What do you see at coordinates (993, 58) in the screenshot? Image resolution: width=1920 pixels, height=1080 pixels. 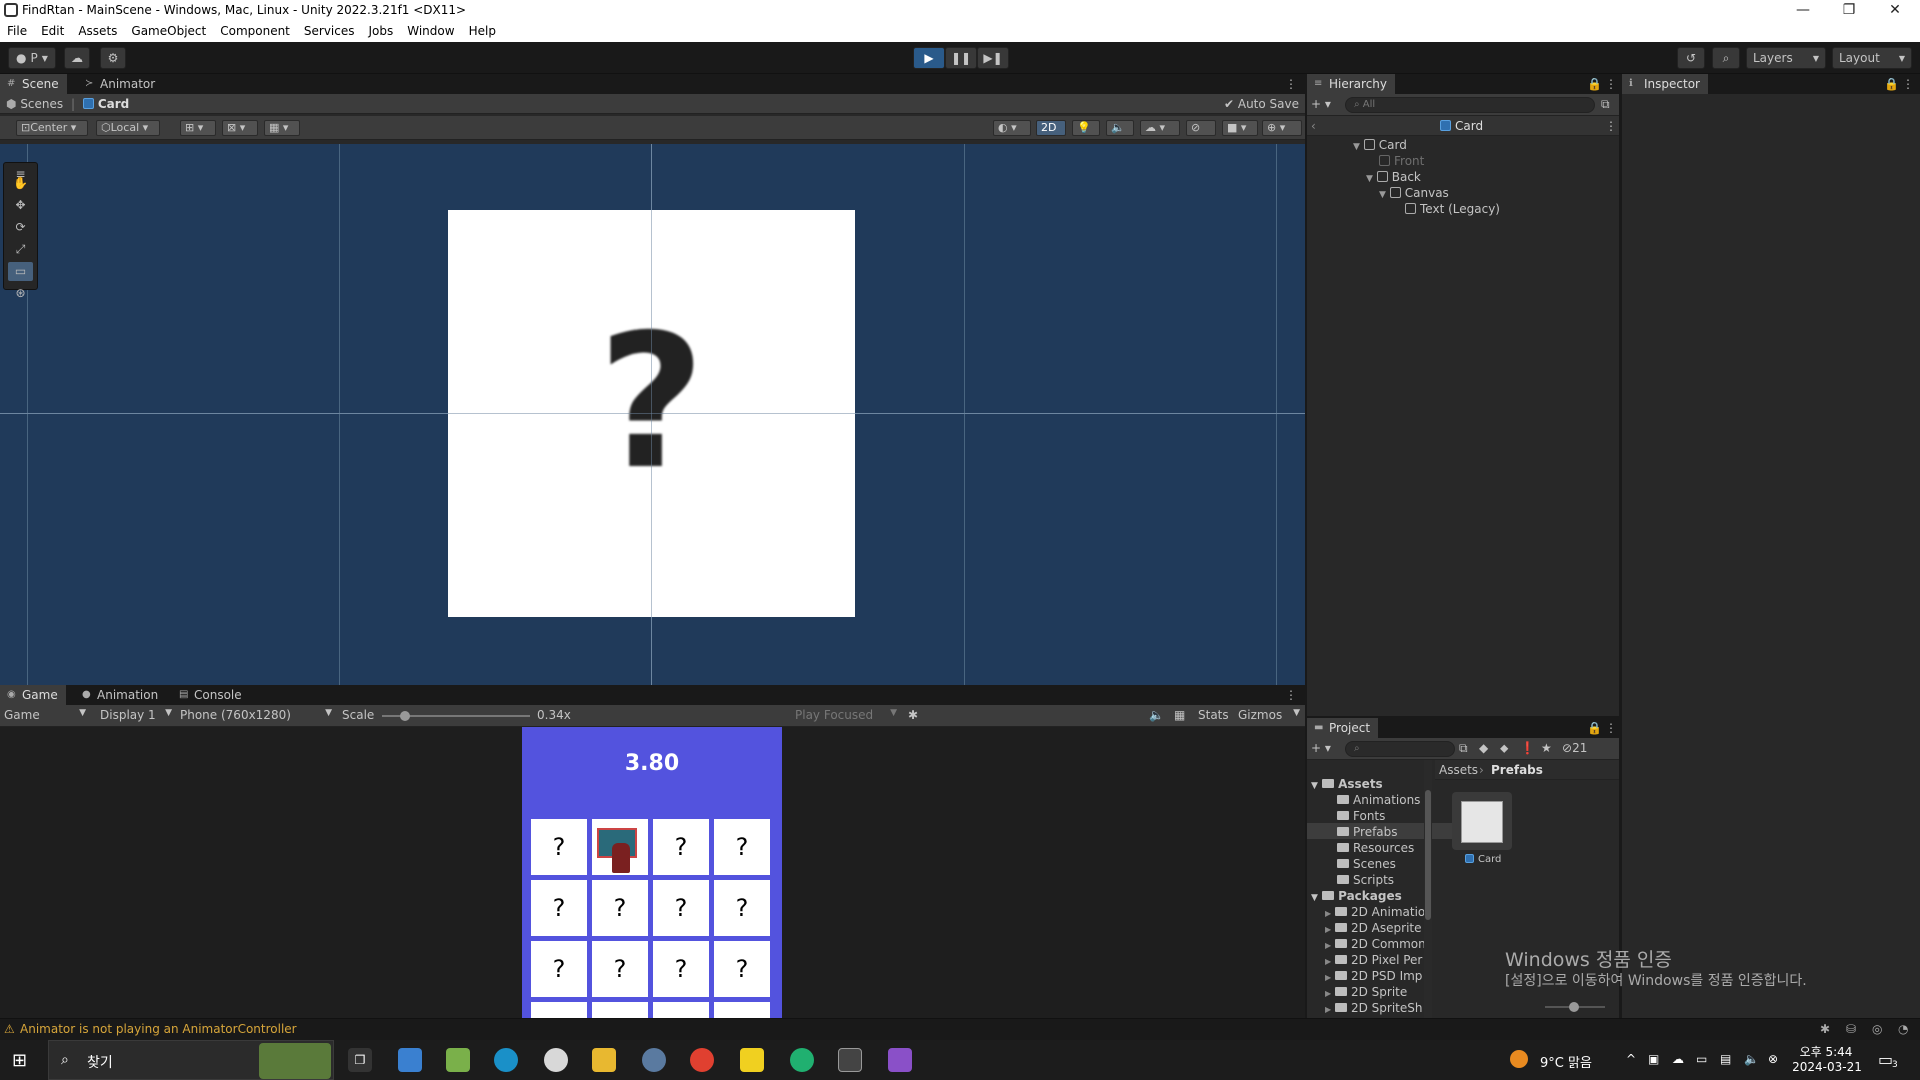 I see `step-button: ▶❚` at bounding box center [993, 58].